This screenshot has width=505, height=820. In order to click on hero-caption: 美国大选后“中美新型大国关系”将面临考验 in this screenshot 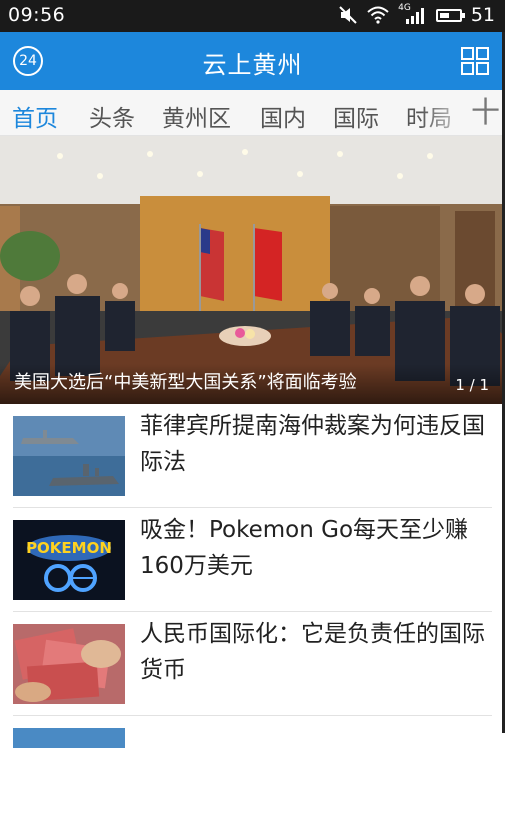, I will do `click(185, 382)`.